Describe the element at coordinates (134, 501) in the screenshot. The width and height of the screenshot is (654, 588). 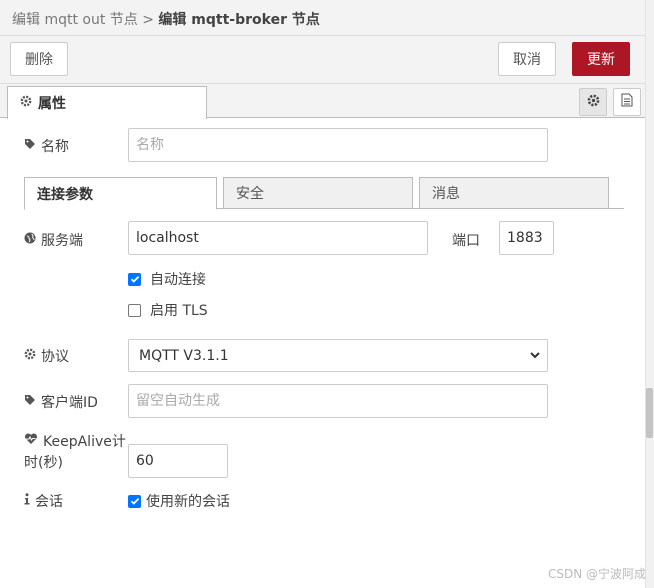
I see `clean-session-checkbox` at that location.